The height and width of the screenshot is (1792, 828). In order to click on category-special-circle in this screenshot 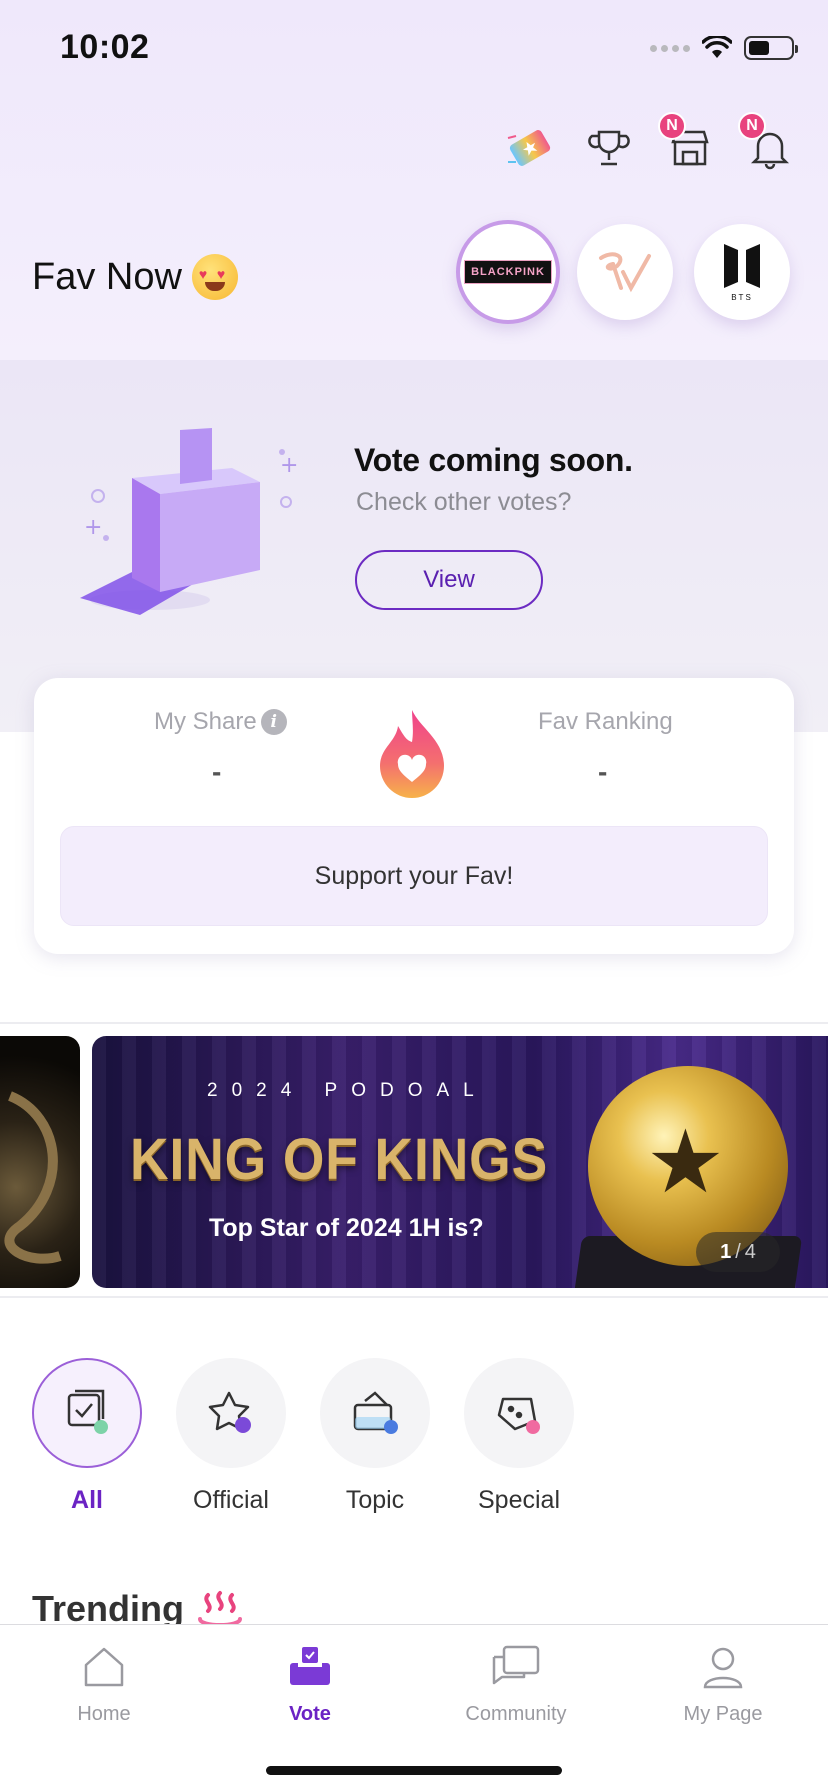, I will do `click(519, 1413)`.